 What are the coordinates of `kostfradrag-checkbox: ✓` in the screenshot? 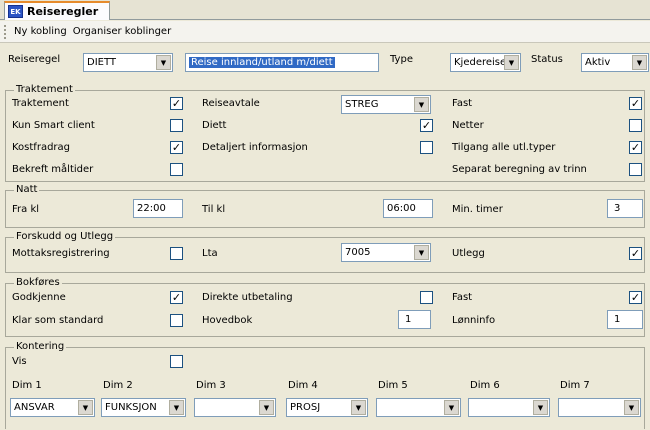 It's located at (176, 147).